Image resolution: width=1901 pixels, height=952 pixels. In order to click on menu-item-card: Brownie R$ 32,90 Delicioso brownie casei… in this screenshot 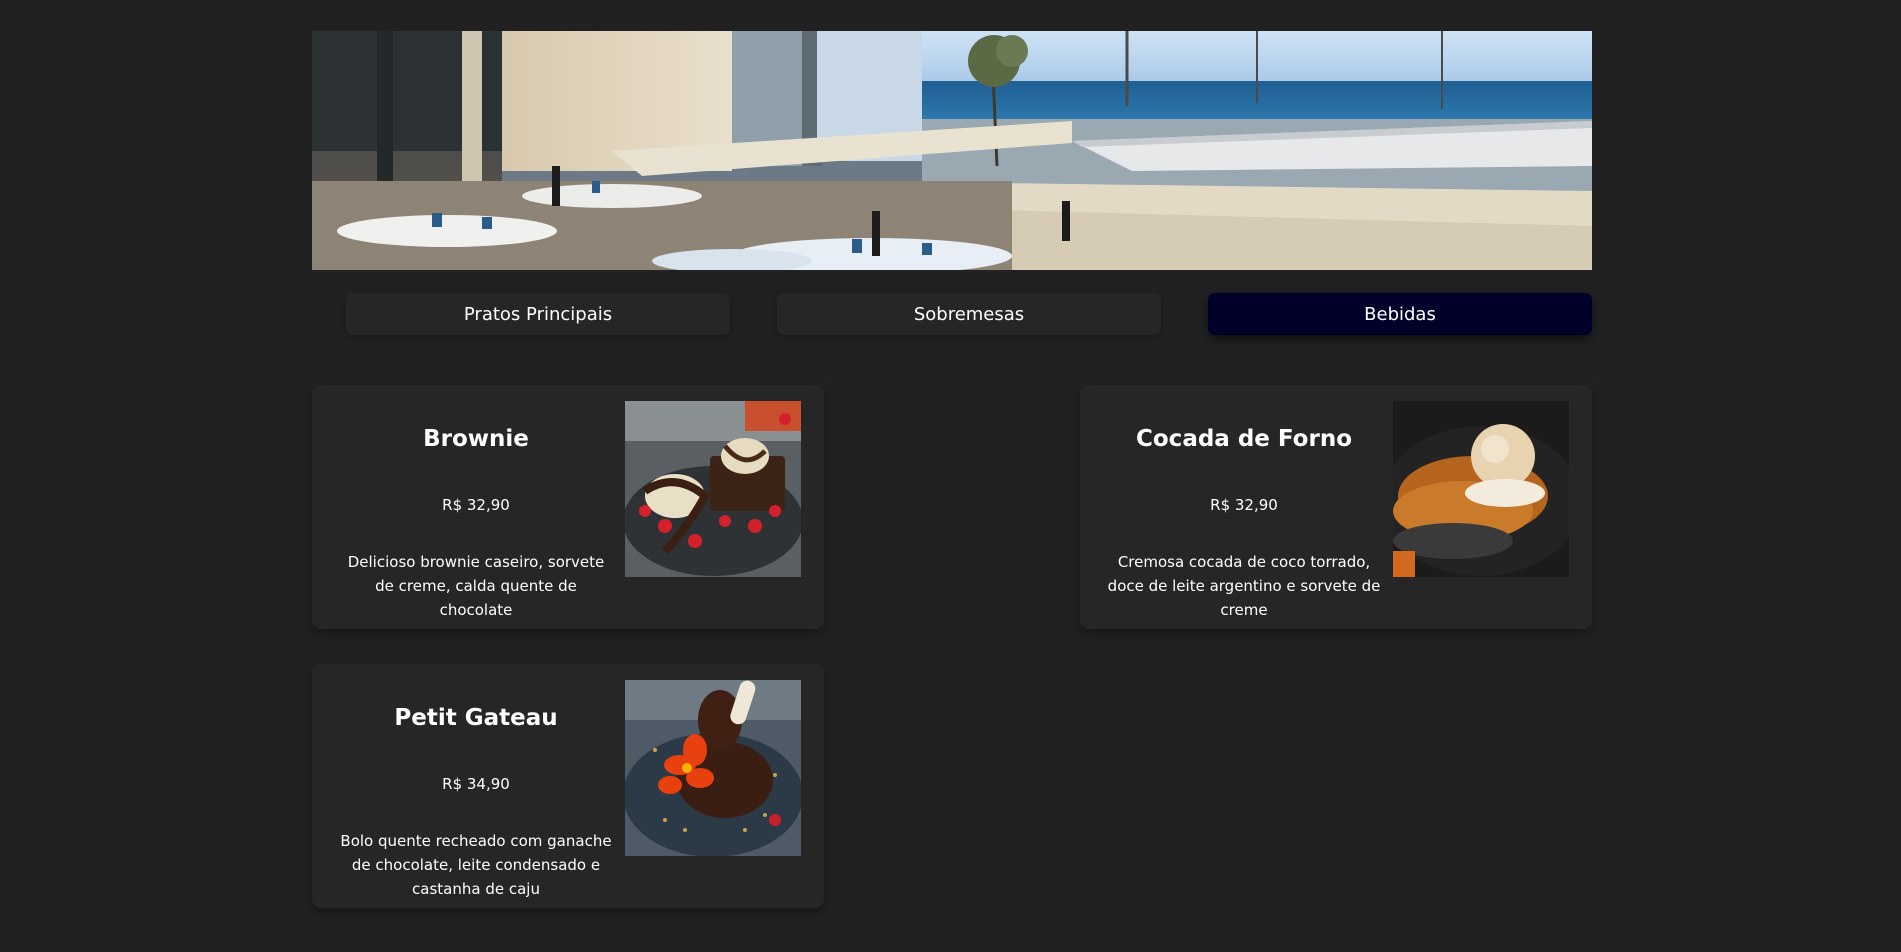, I will do `click(568, 507)`.